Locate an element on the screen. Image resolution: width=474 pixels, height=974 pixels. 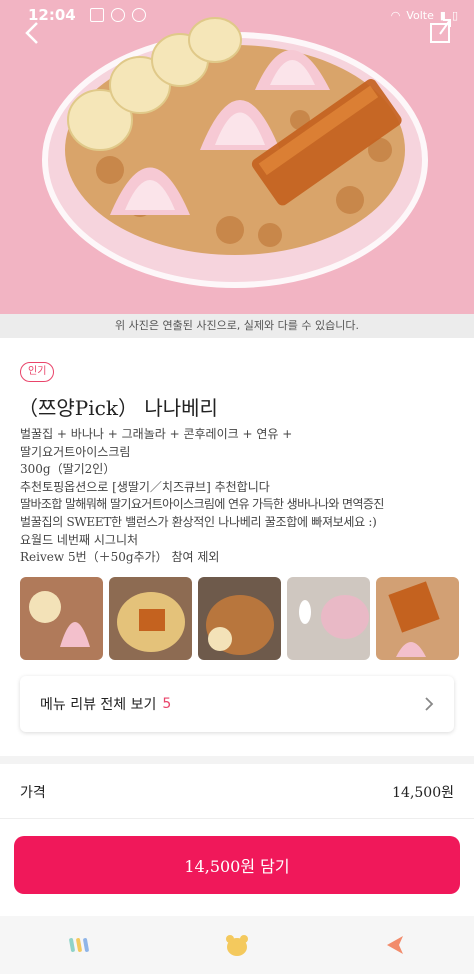
review-photo-strip is located at coordinates (239, 618).